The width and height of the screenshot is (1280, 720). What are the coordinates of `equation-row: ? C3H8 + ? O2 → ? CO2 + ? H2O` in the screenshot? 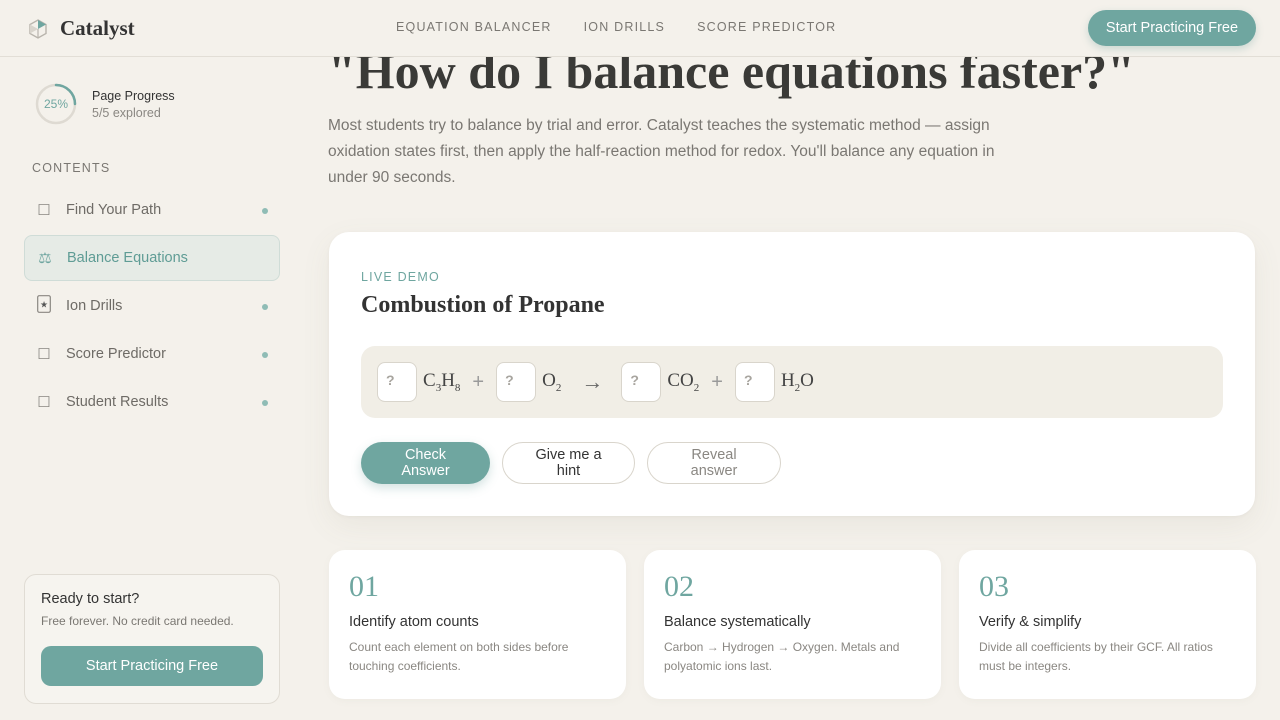 It's located at (792, 382).